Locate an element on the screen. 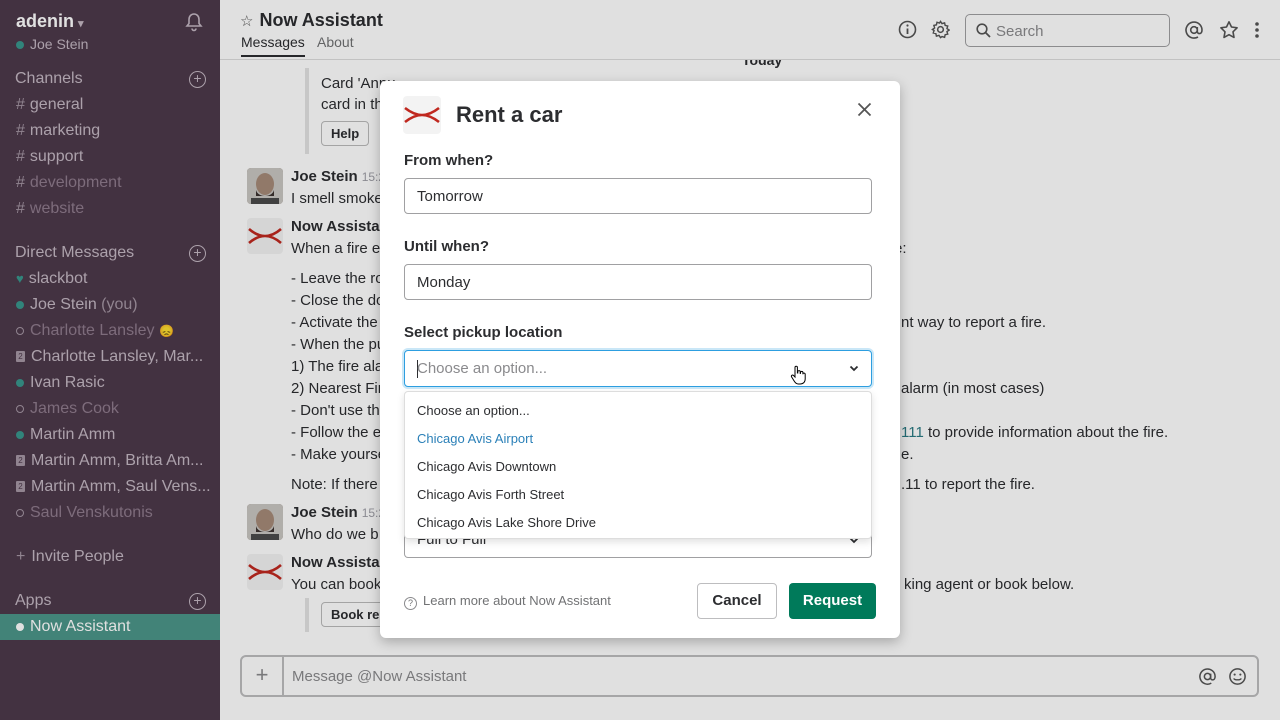 Image resolution: width=1280 pixels, height=720 pixels. close-icon is located at coordinates (864, 109).